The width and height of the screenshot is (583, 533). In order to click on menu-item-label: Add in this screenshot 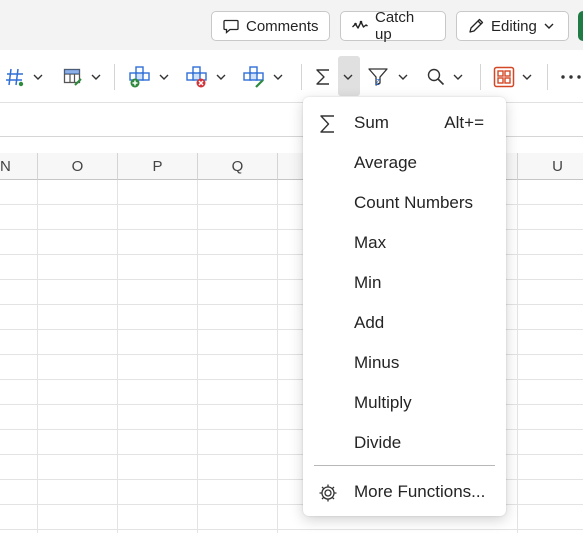, I will do `click(369, 322)`.